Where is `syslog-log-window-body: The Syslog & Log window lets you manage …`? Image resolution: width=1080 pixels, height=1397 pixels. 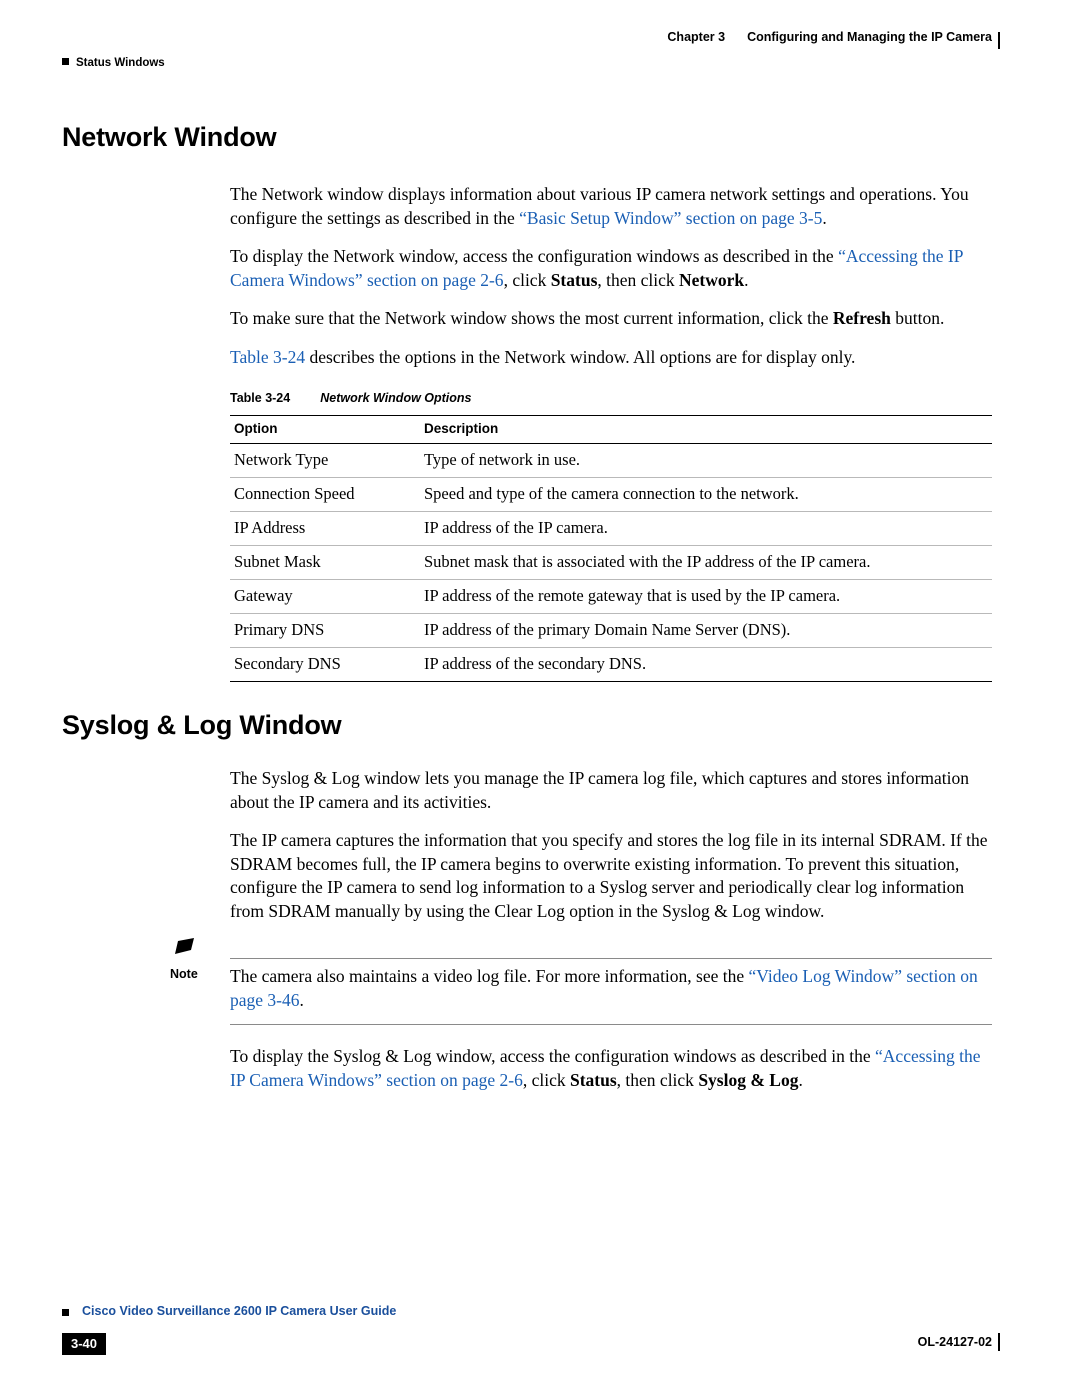 syslog-log-window-body: The Syslog & Log window lets you manage … is located at coordinates (611, 845).